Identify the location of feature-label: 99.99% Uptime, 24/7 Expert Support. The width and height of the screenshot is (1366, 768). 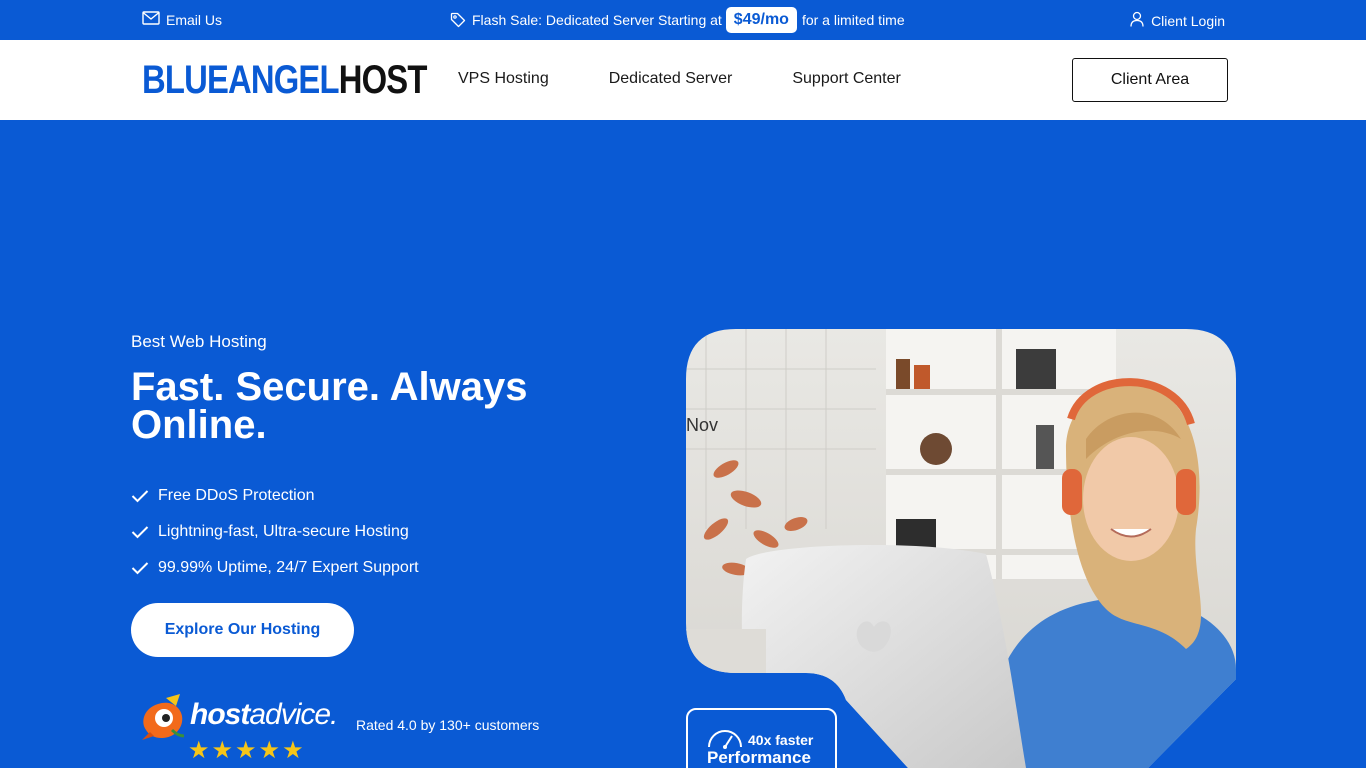
(288, 567).